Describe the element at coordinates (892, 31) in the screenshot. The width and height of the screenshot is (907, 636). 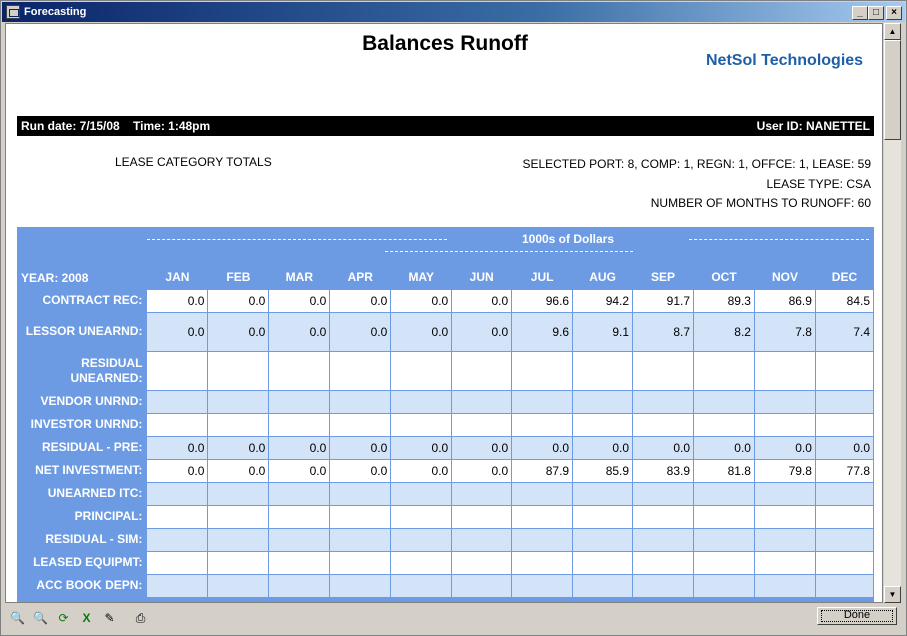
I see `scroll-up-button: ▲` at that location.